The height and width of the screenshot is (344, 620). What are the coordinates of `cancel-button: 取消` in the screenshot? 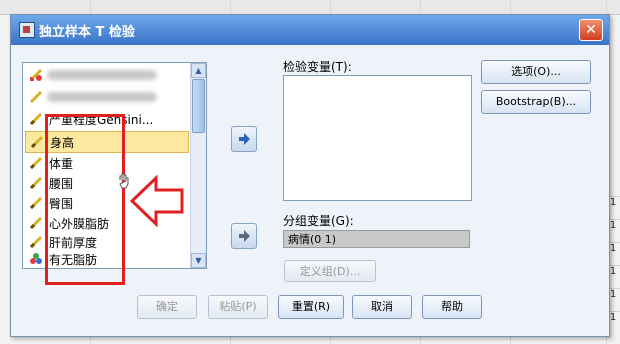 It's located at (382, 307).